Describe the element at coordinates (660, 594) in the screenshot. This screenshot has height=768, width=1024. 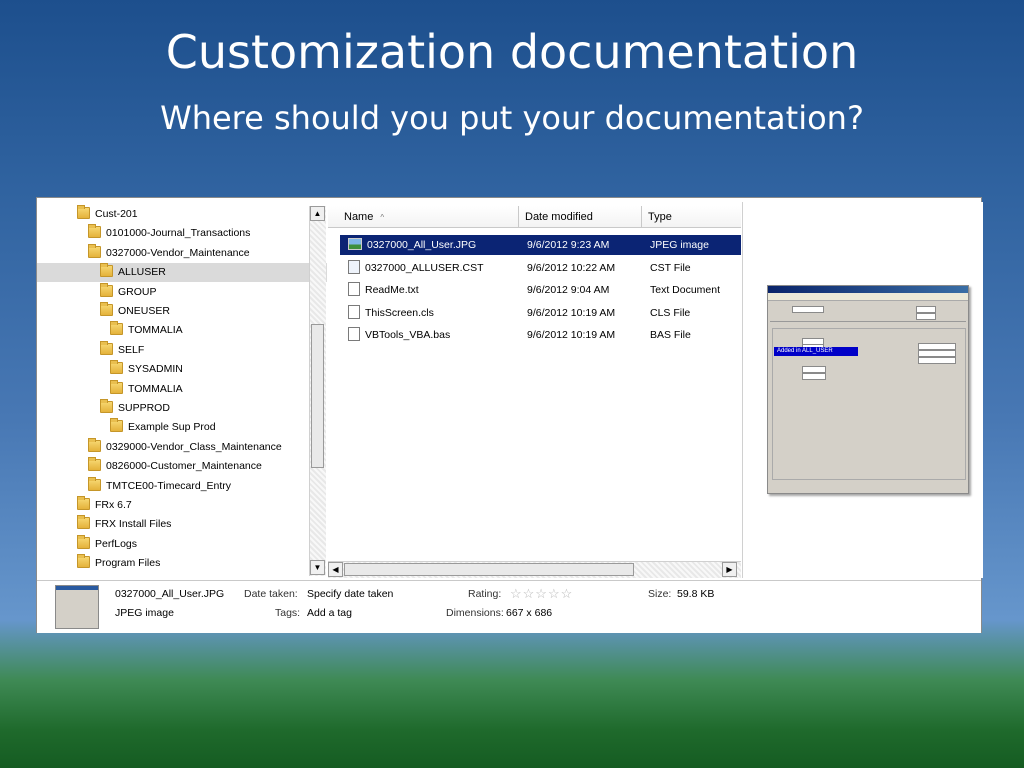
I see `size-label: Size:` at that location.